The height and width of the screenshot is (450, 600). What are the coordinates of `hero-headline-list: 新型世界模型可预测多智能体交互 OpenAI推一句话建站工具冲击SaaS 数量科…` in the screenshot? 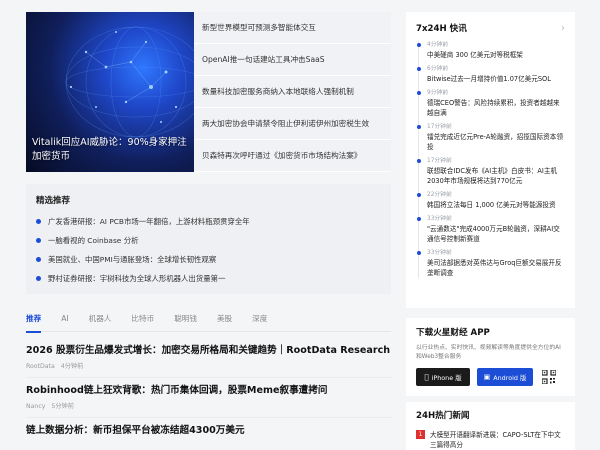 It's located at (292, 92).